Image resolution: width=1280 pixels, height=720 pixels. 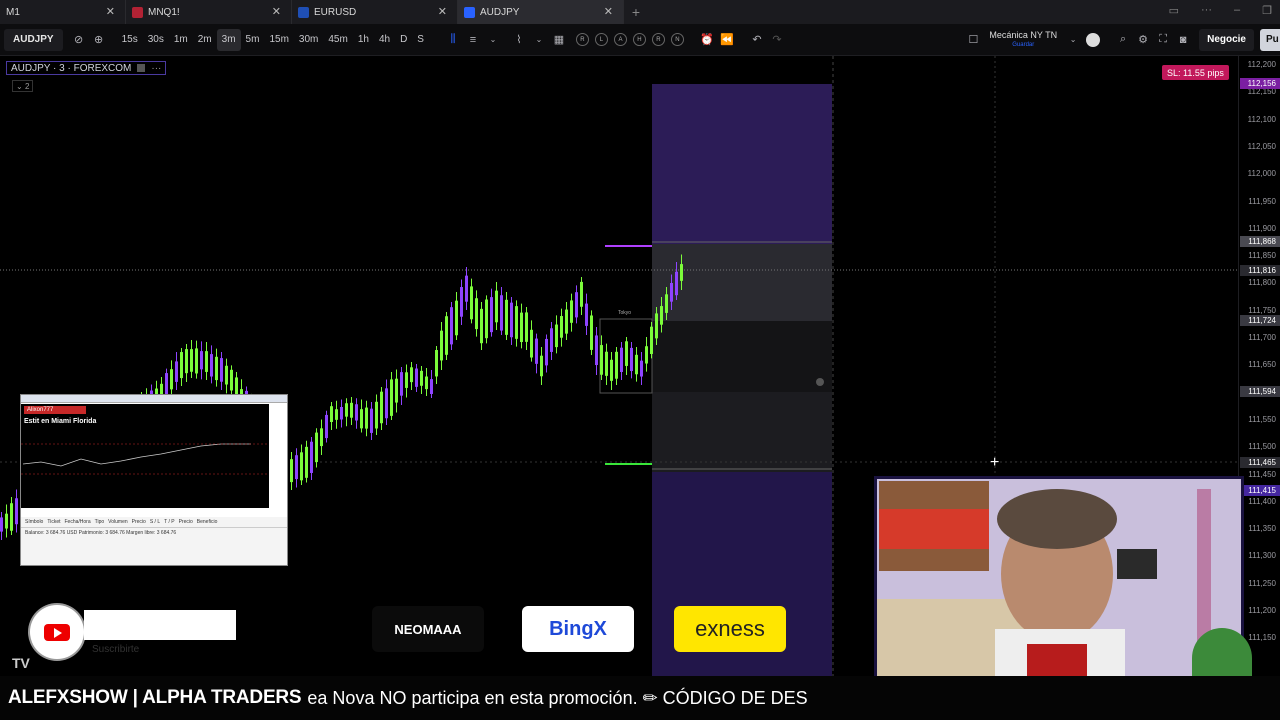 I want to click on add-symbol-icon: ⊕, so click(x=99, y=40).